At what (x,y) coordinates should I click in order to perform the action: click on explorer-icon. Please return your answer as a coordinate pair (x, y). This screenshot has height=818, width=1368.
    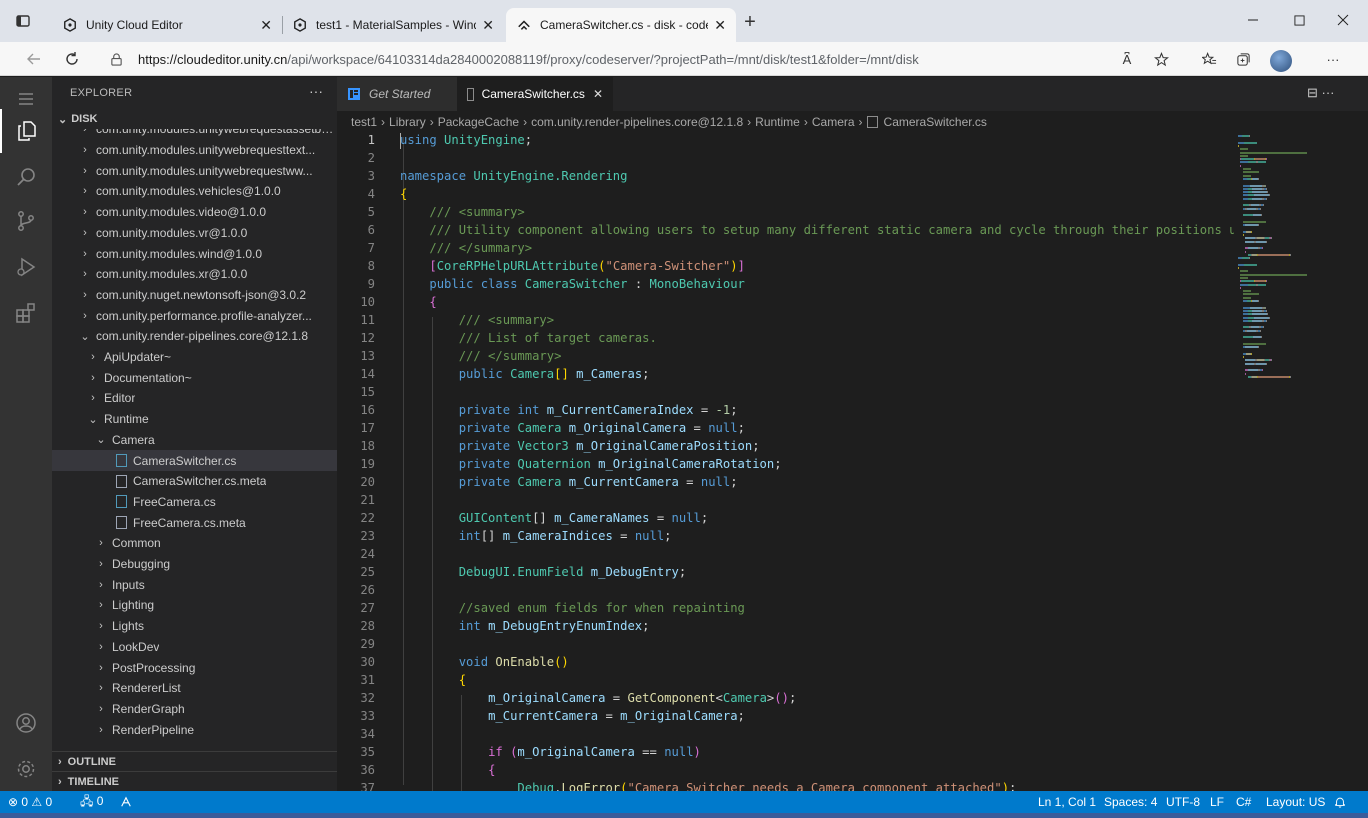
    Looking at the image, I should click on (26, 131).